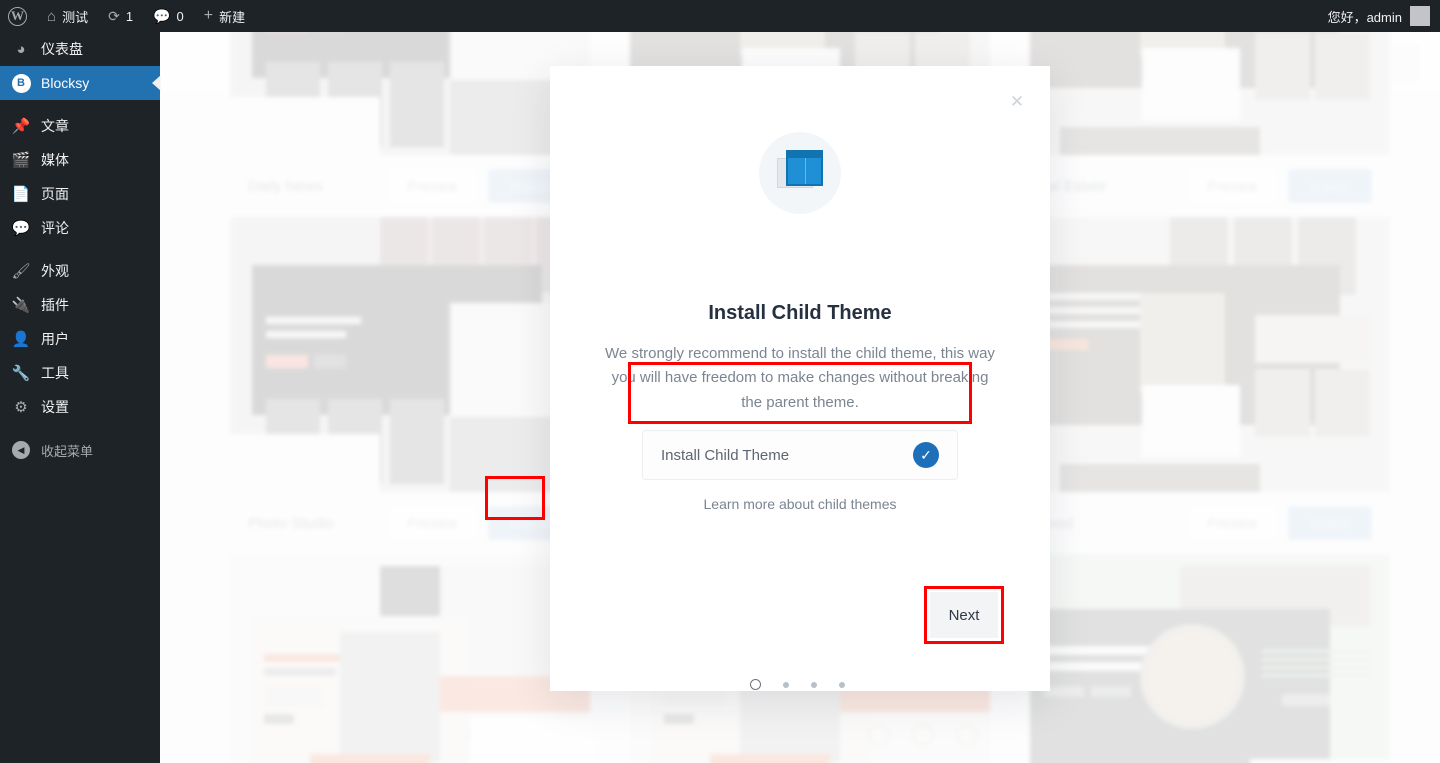 Image resolution: width=1440 pixels, height=763 pixels. Describe the element at coordinates (21, 194) in the screenshot. I see `page-icon: 📄` at that location.